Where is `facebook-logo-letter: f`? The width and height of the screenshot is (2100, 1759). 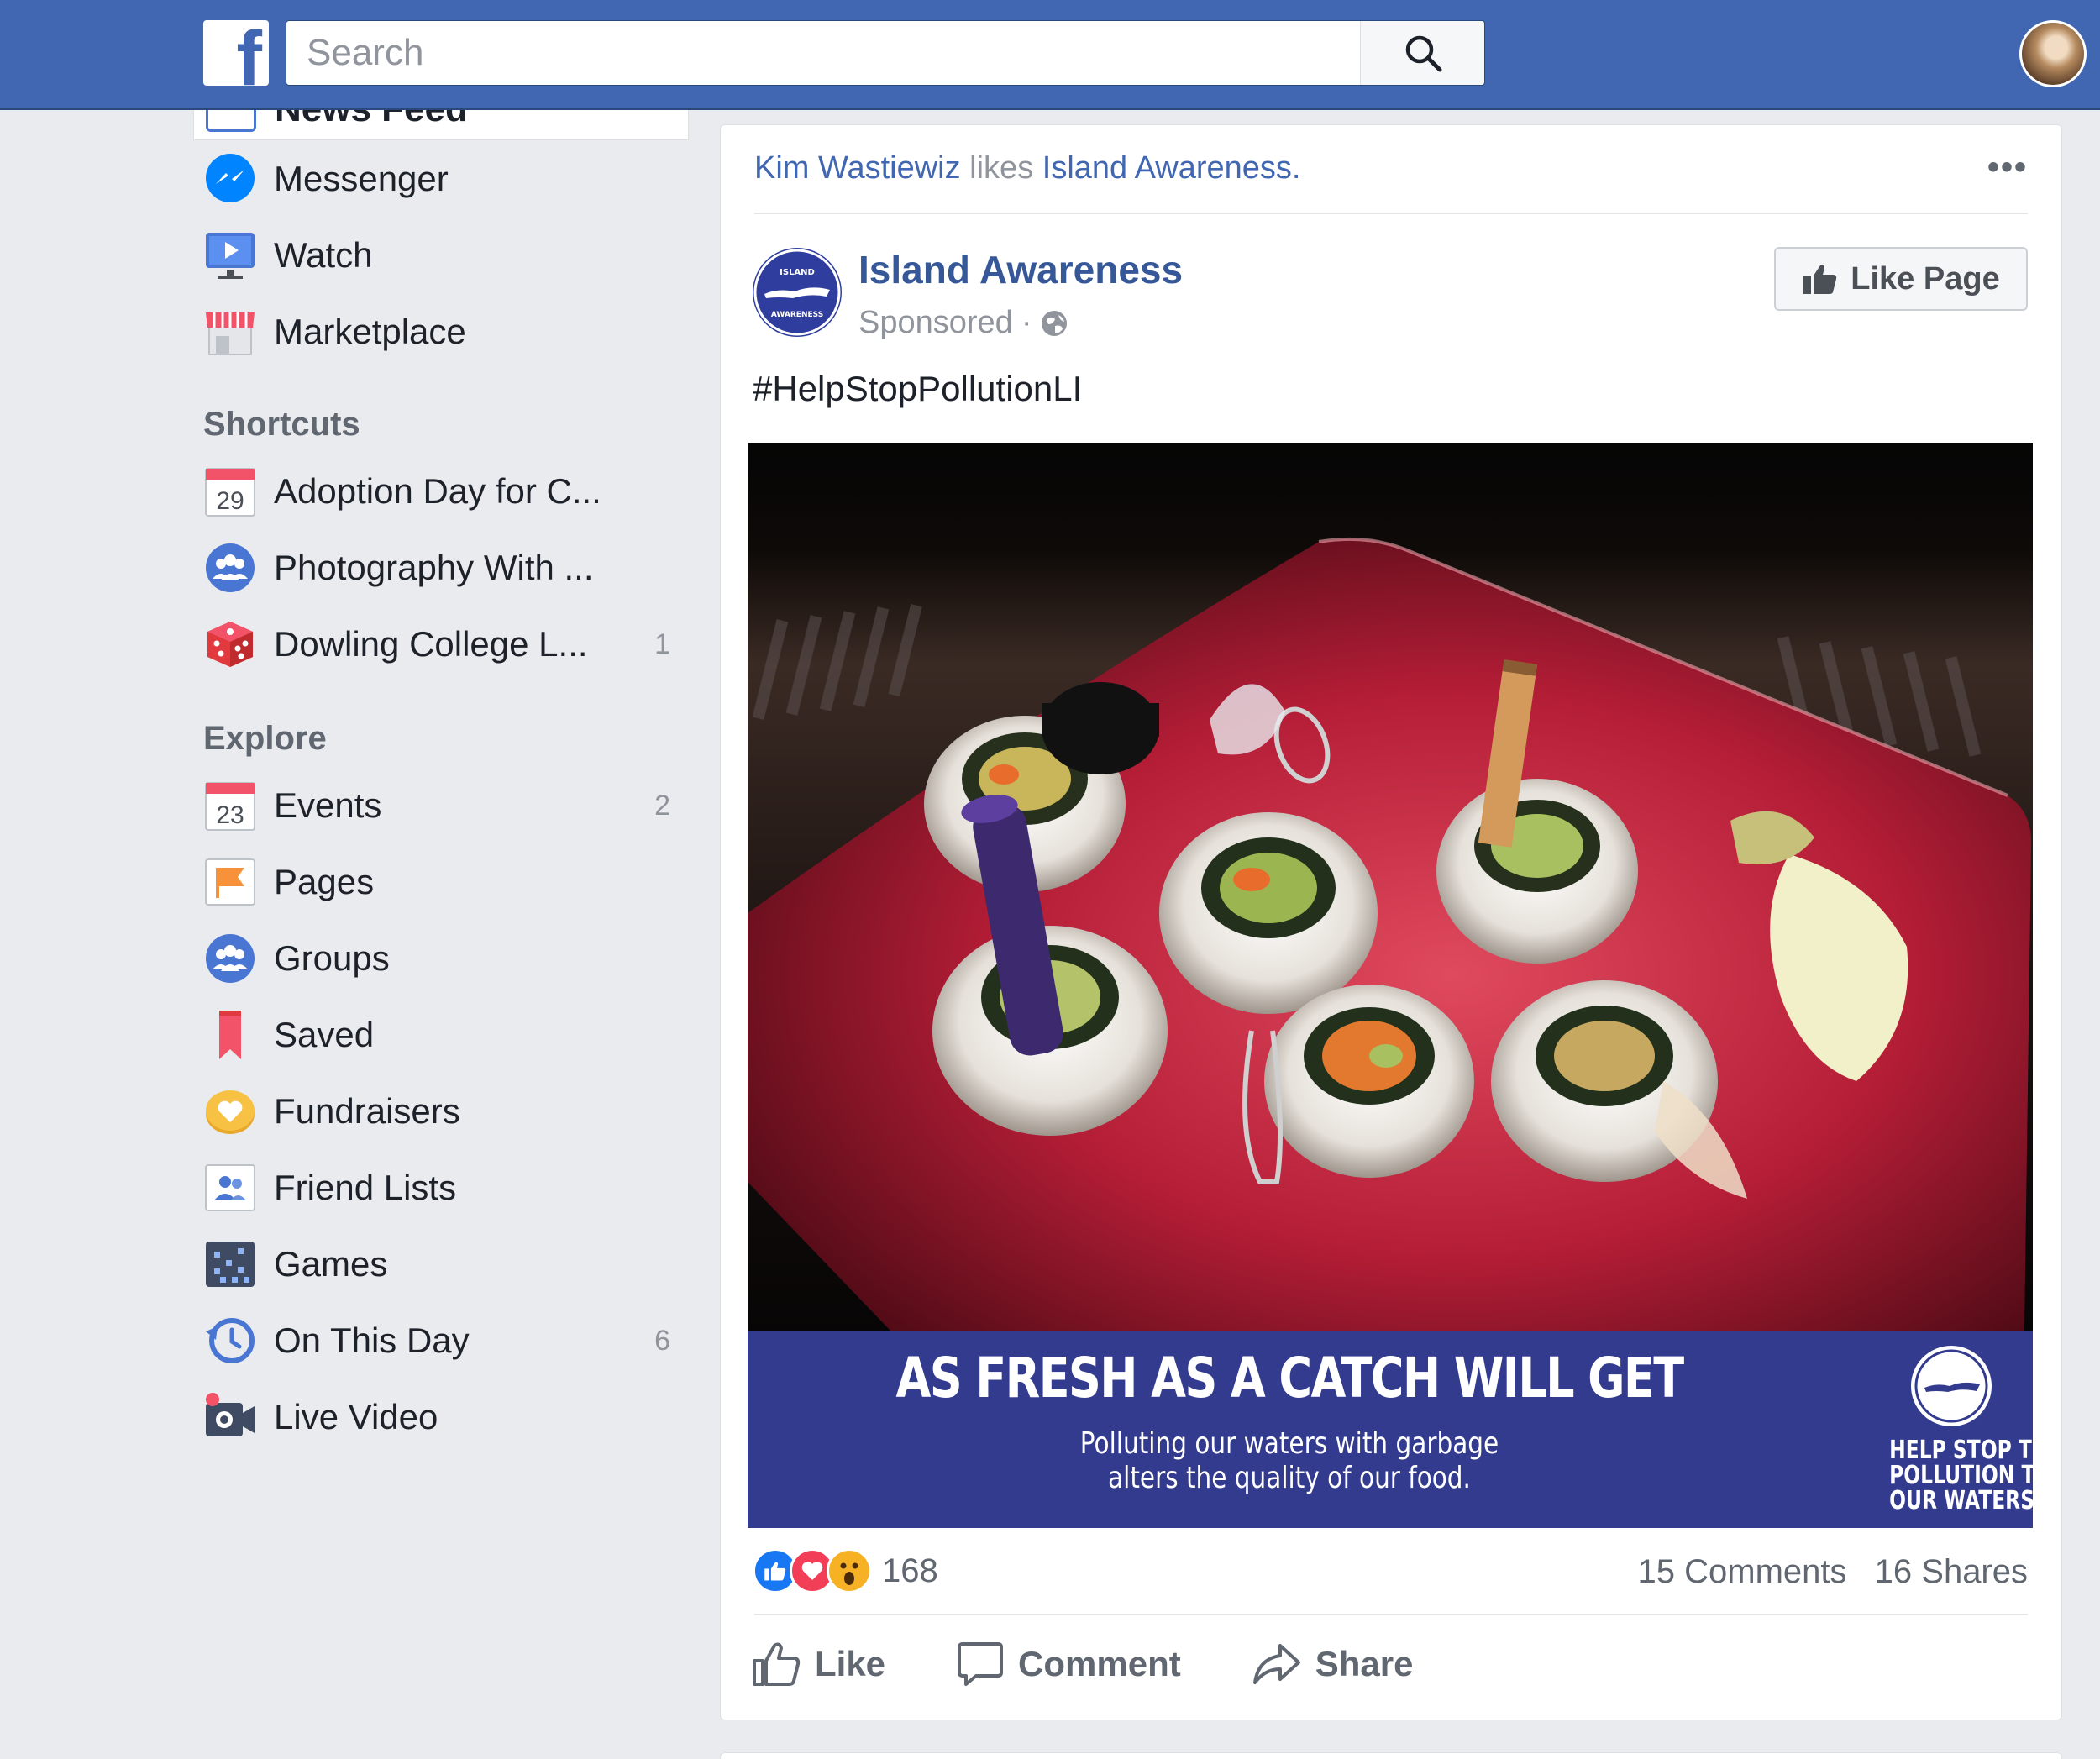
facebook-logo-letter: f is located at coordinates (249, 53).